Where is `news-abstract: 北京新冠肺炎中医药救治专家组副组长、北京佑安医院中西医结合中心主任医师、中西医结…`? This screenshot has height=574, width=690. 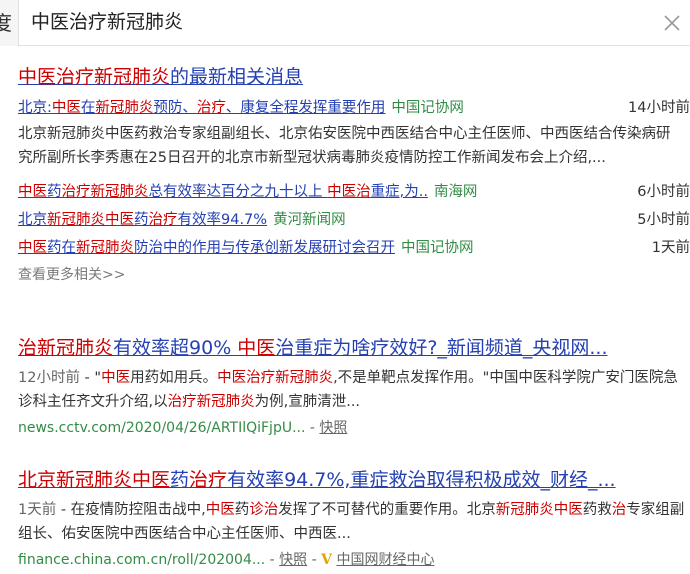 news-abstract: 北京新冠肺炎中医药救治专家组副组长、北京佑安医院中西医结合中心主任医师、中西医结… is located at coordinates (344, 146).